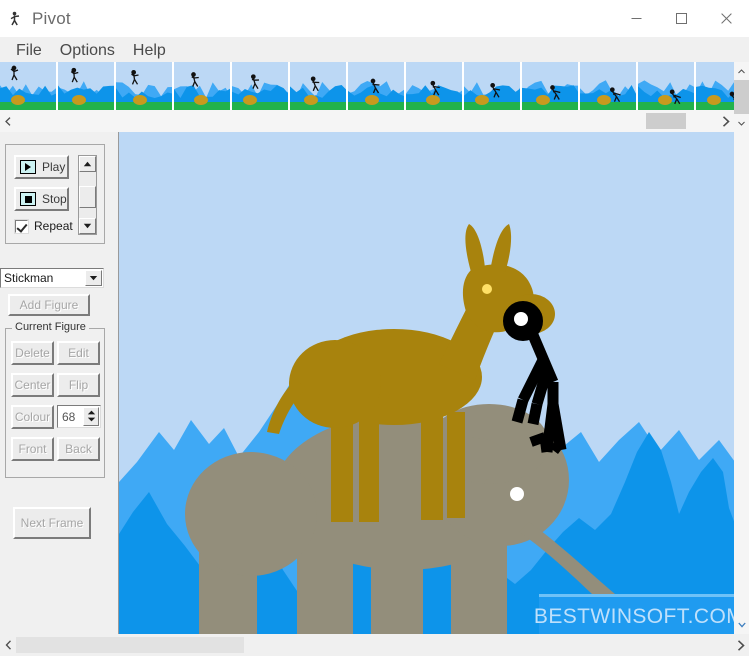 The height and width of the screenshot is (656, 749). I want to click on stop-square-icon, so click(28, 199).